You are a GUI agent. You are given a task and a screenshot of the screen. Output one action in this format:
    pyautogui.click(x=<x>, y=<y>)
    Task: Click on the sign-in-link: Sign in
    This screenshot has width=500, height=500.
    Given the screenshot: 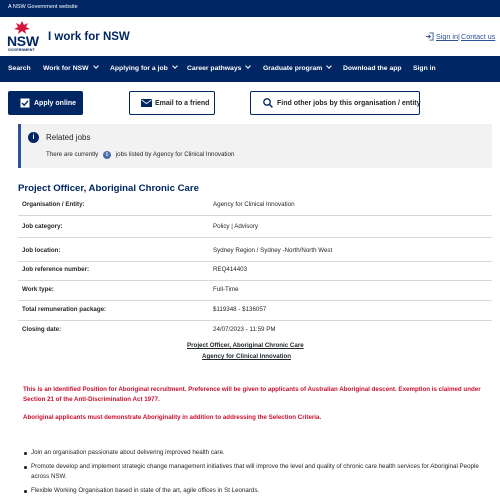 What is the action you would take?
    pyautogui.click(x=447, y=36)
    